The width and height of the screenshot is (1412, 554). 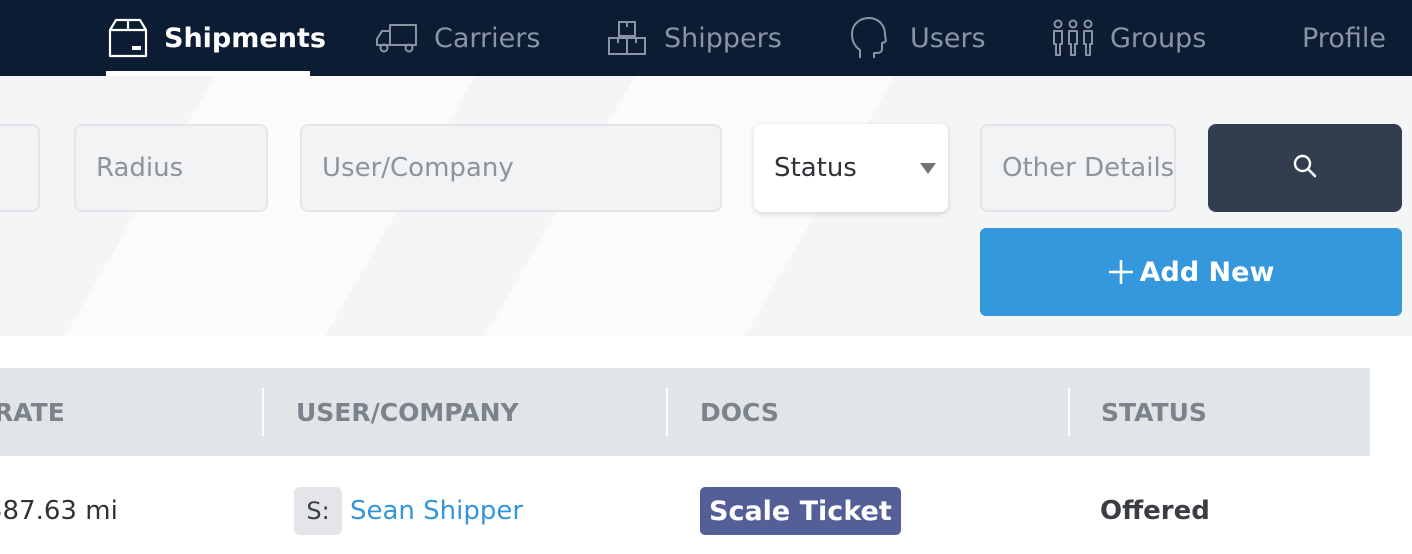 What do you see at coordinates (245, 38) in the screenshot?
I see `nav-item-label: Shipments` at bounding box center [245, 38].